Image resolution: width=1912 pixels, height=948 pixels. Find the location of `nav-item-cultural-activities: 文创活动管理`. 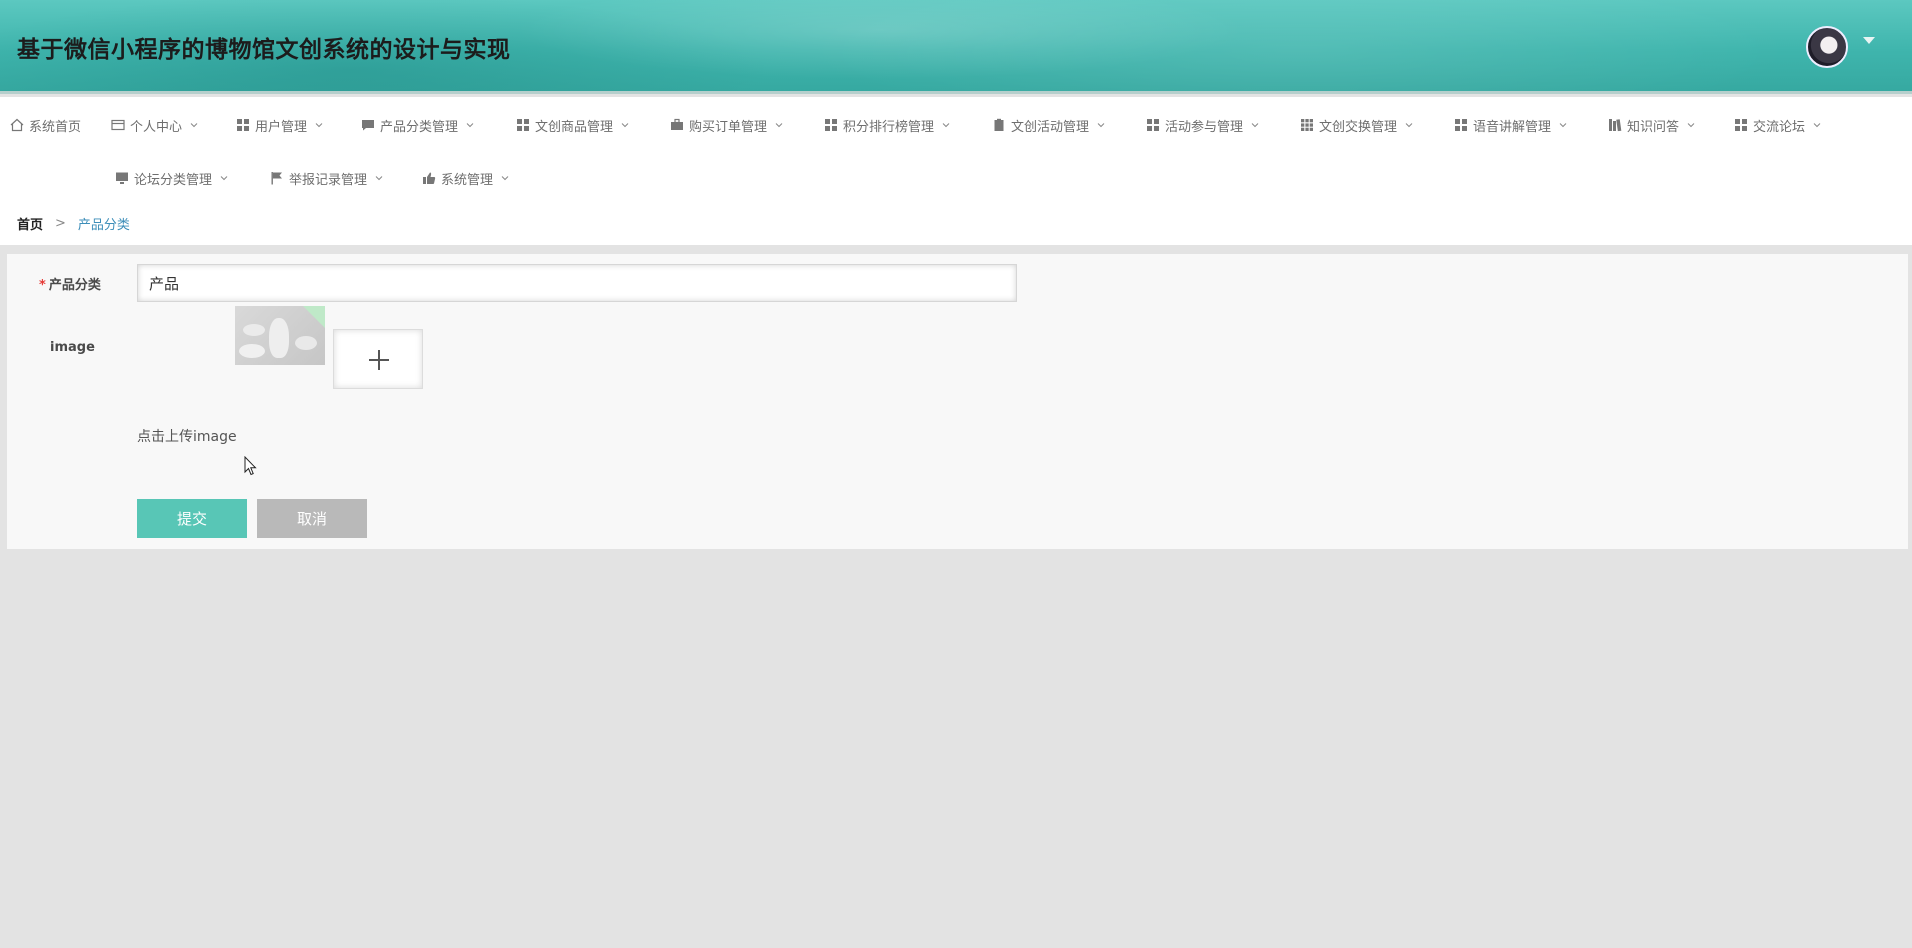

nav-item-cultural-activities: 文创活动管理 is located at coordinates (1048, 125).